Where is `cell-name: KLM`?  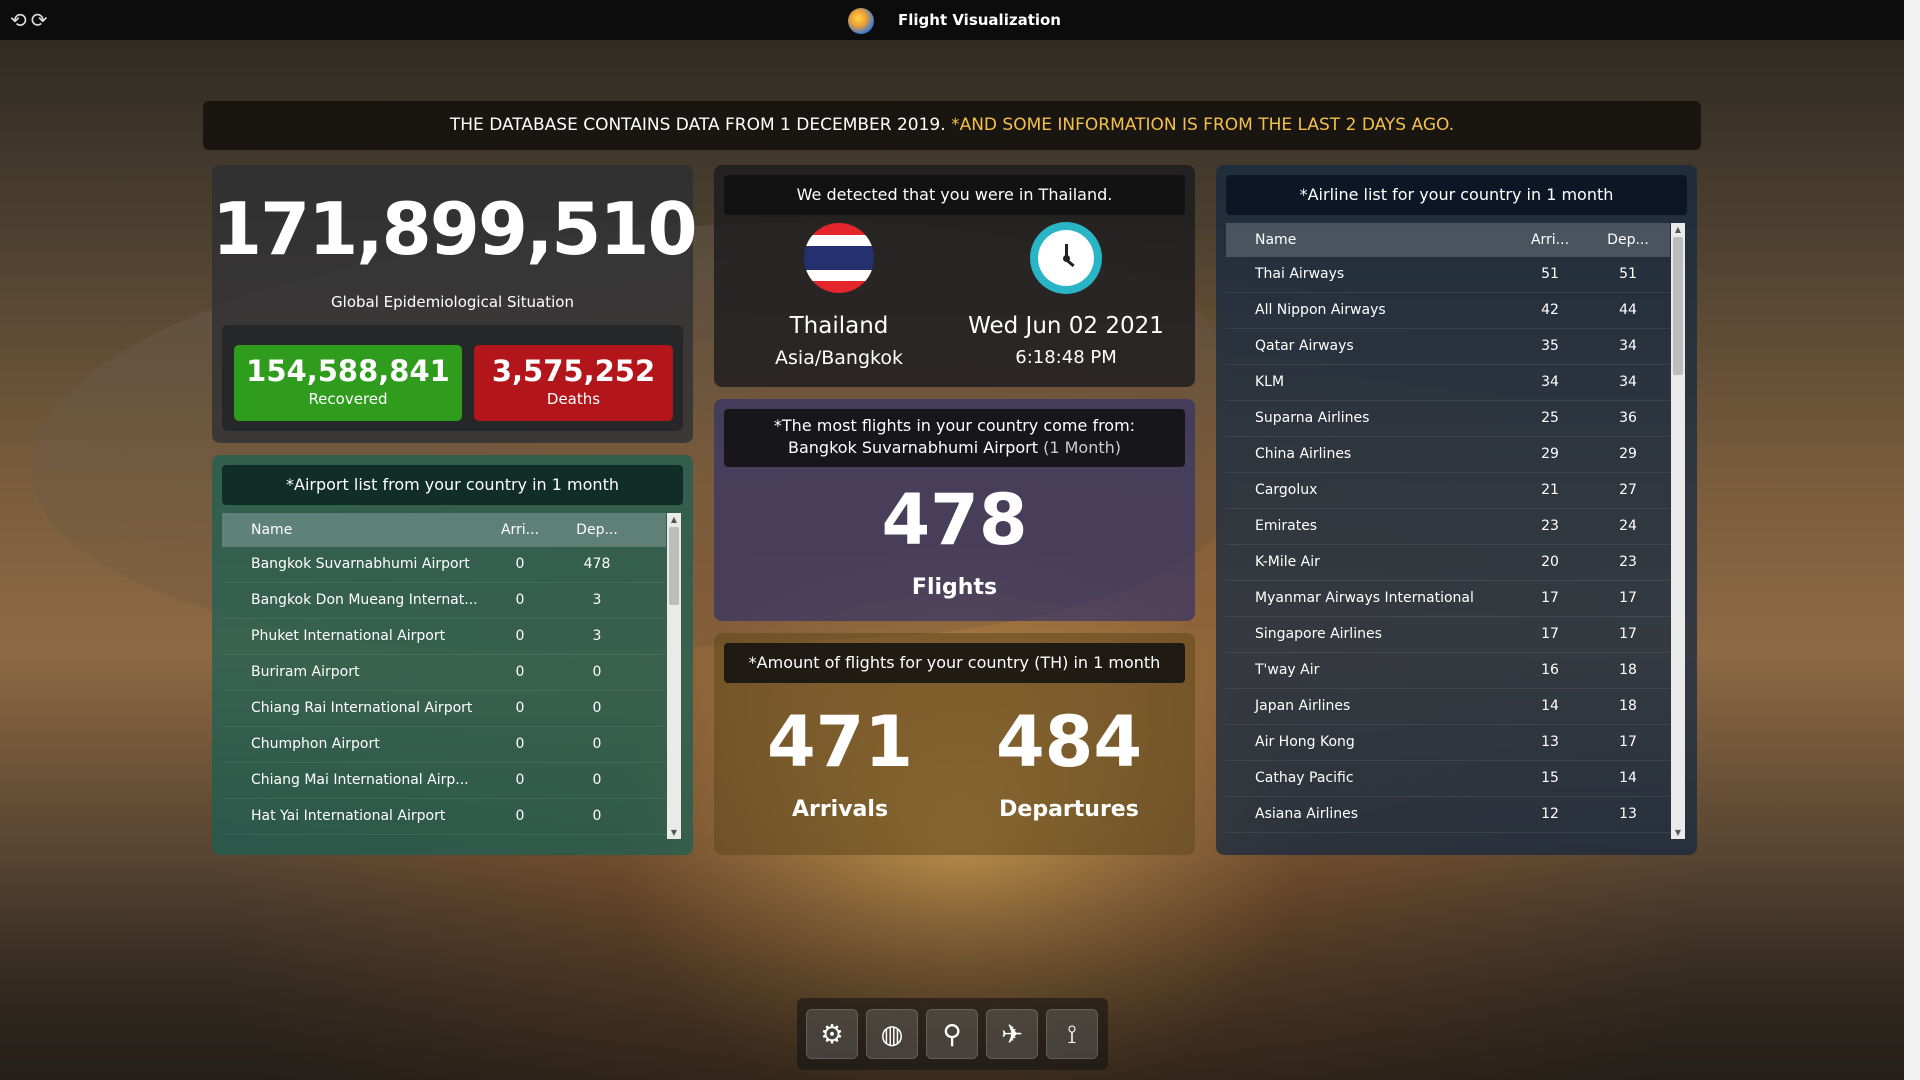 cell-name: KLM is located at coordinates (1270, 382).